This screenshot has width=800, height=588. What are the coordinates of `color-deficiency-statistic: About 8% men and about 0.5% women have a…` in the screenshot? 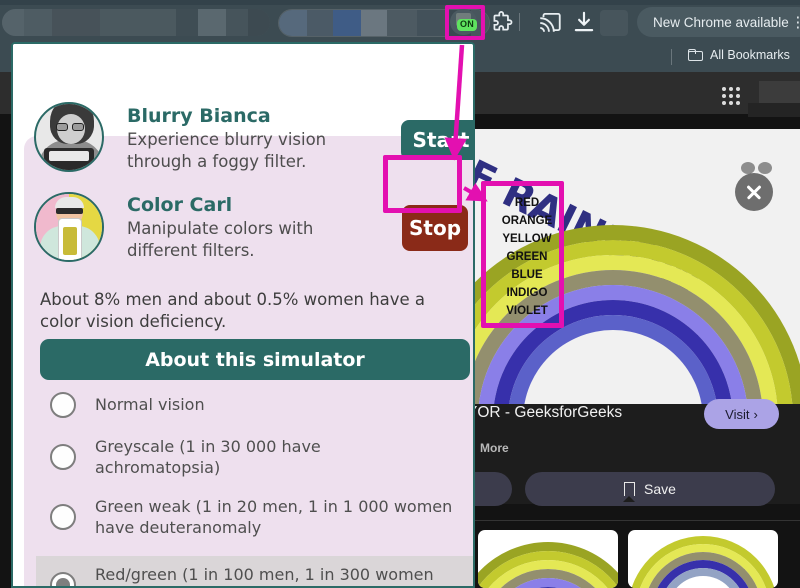 It's located at (233, 311).